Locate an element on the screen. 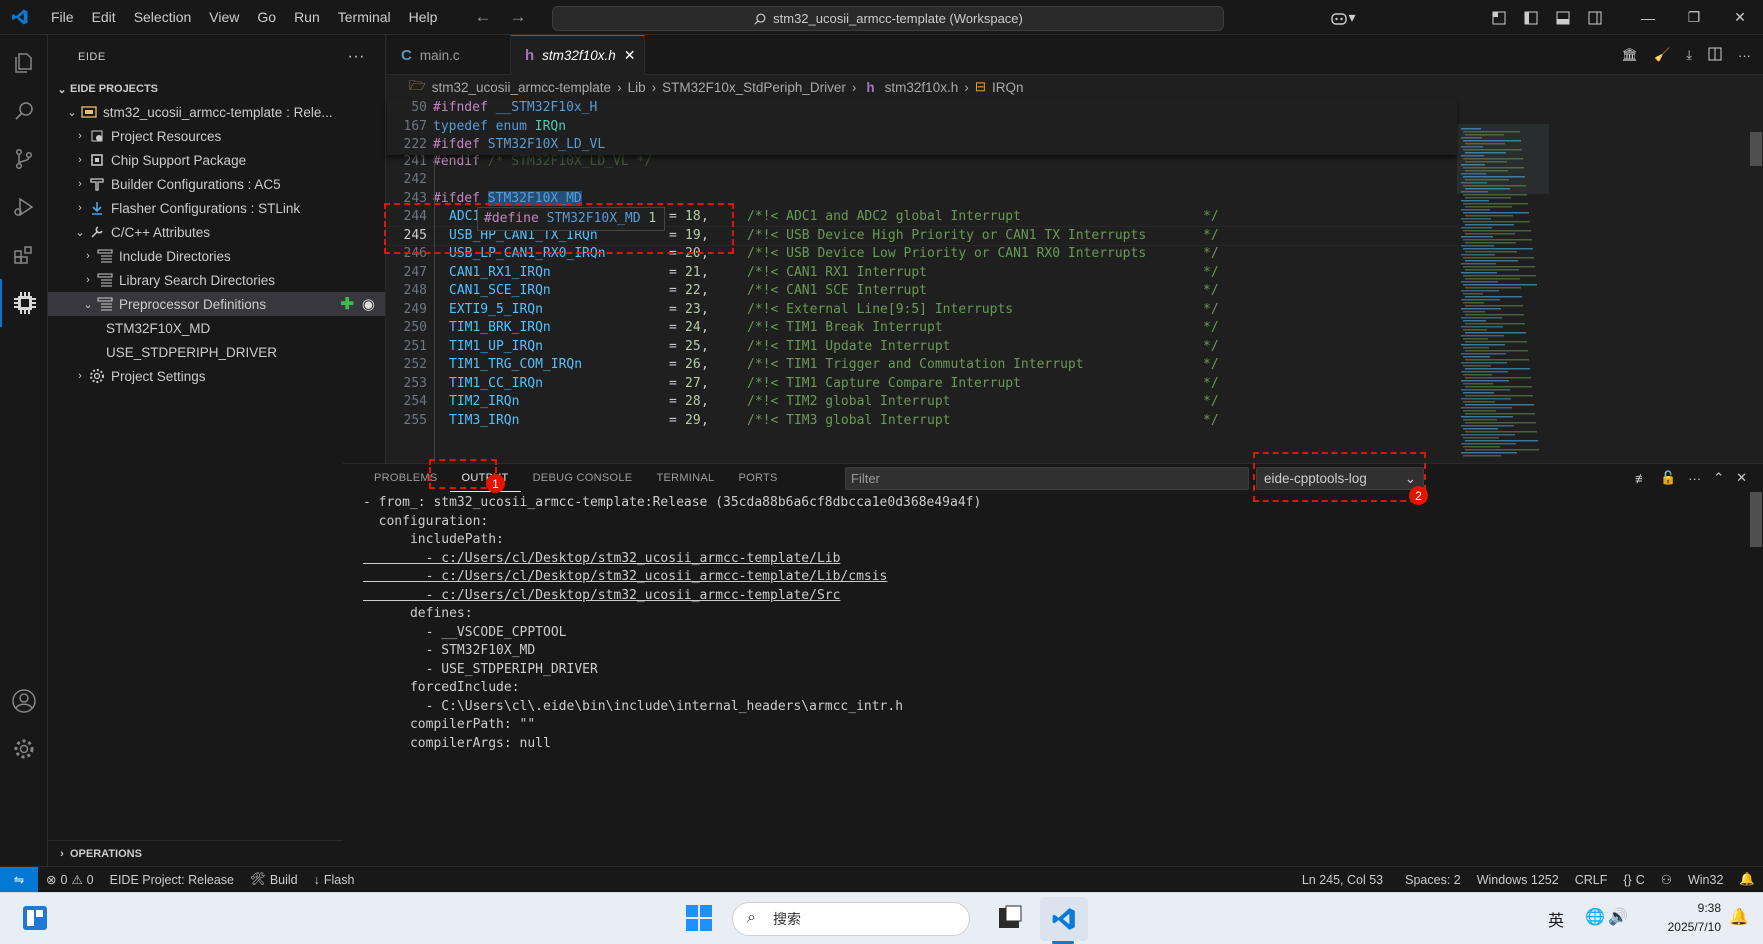  tree-project-settings: › Project Settings is located at coordinates (216, 376).